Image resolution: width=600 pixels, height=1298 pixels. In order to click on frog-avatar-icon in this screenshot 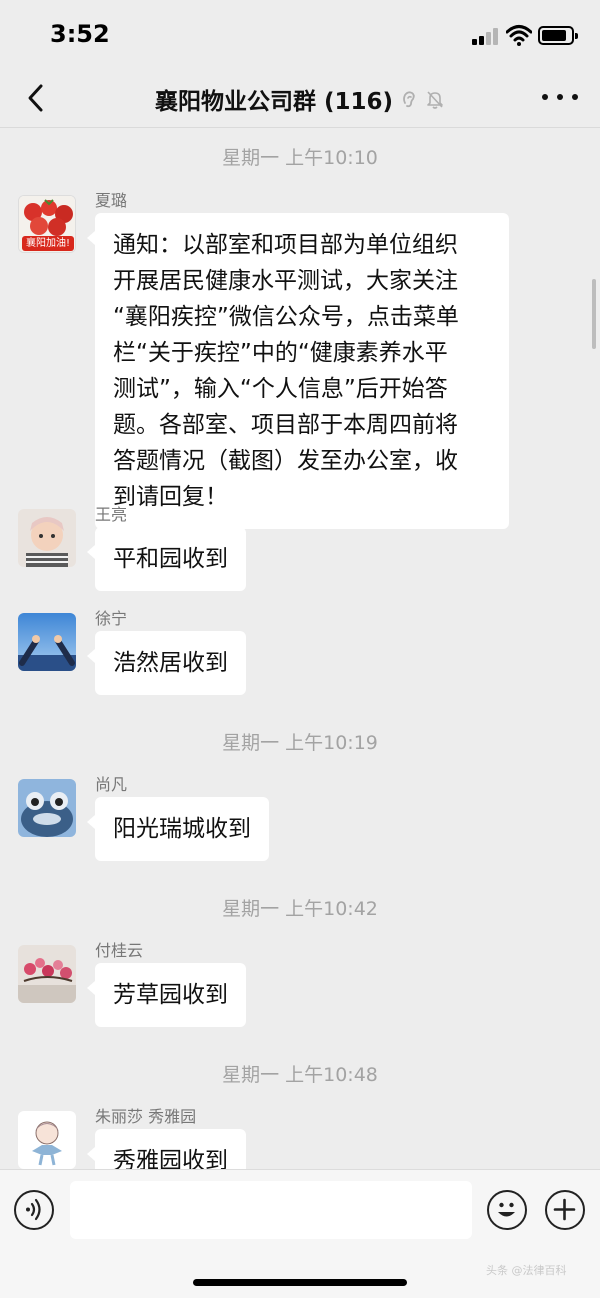, I will do `click(47, 808)`.